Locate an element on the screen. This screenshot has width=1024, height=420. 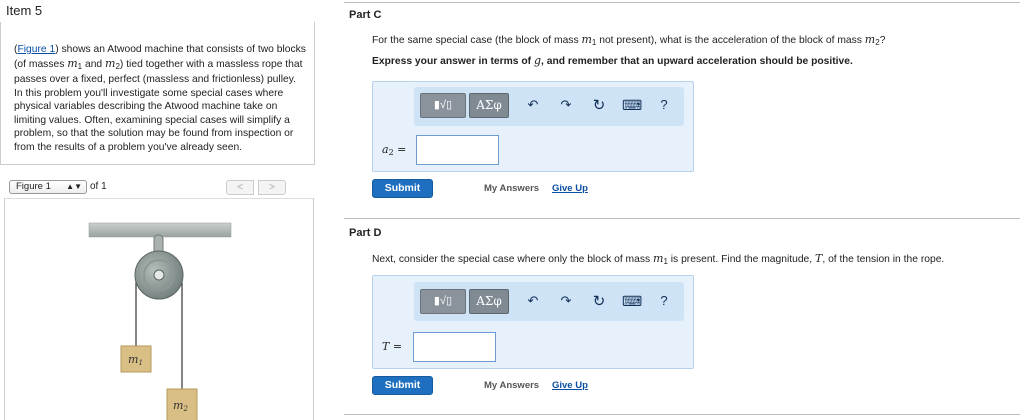
part-c-title: Part C is located at coordinates (365, 15).